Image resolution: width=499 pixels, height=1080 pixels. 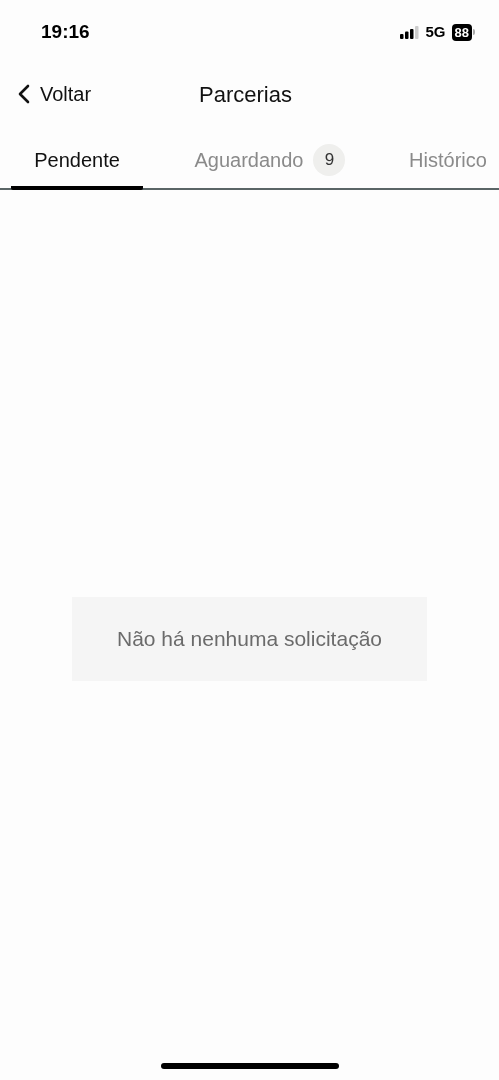 I want to click on battery-level: 88, so click(x=461, y=32).